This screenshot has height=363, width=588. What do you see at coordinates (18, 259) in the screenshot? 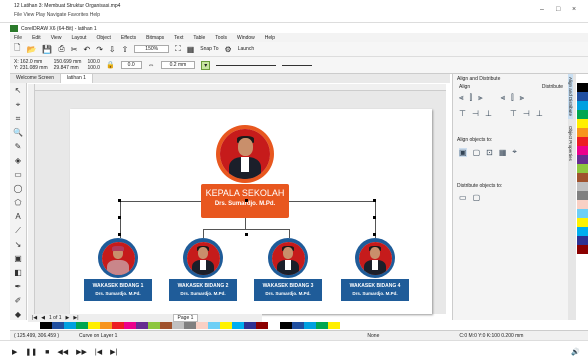
I see `drop-shadow-icon: ▣` at bounding box center [18, 259].